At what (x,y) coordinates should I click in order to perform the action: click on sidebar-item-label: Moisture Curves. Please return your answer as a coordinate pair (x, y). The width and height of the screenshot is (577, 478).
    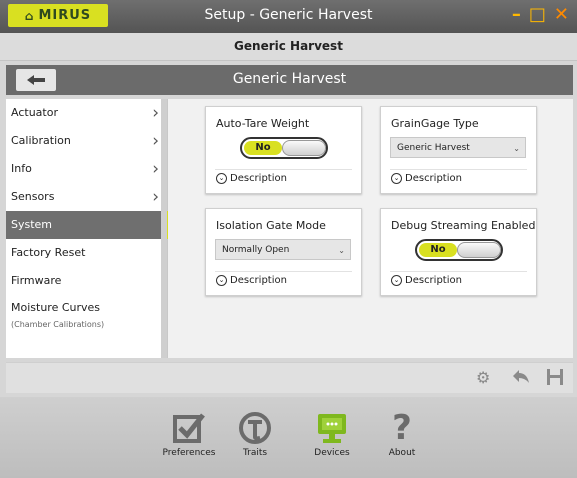
    Looking at the image, I should click on (56, 307).